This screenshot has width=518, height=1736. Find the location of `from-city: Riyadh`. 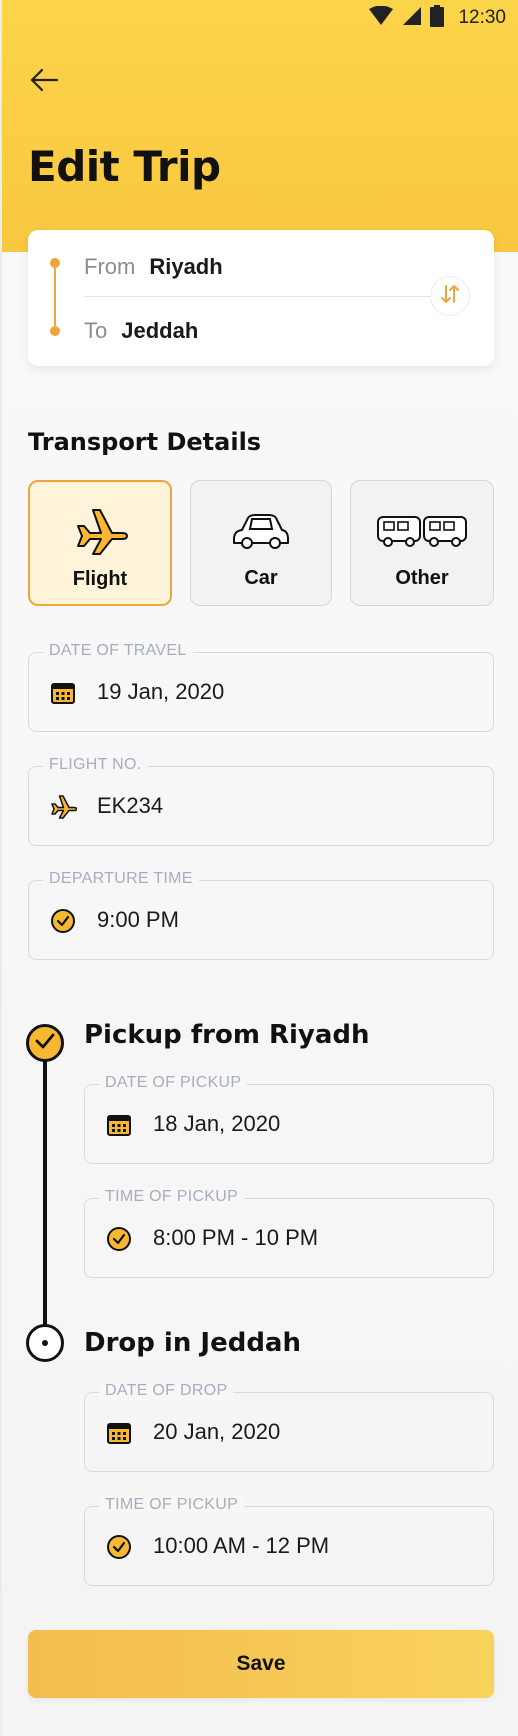

from-city: Riyadh is located at coordinates (186, 266).